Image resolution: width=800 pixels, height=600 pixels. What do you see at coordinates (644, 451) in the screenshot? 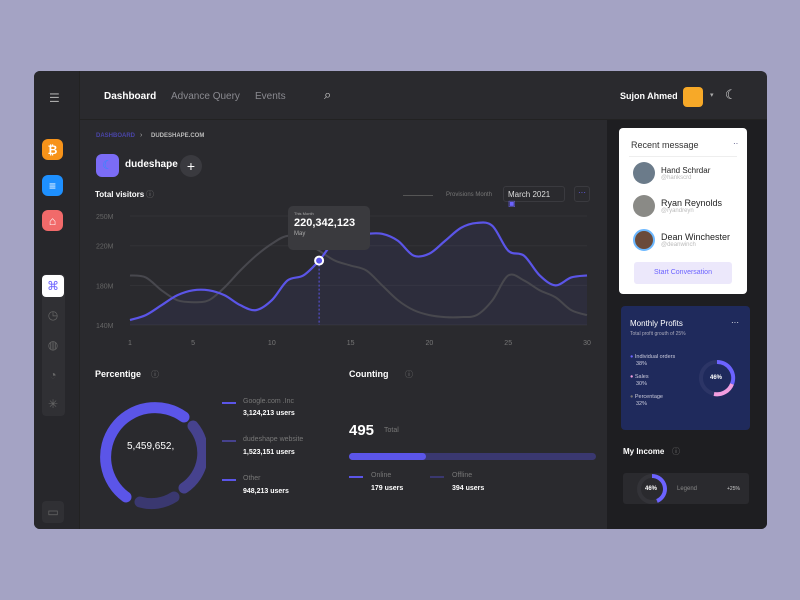
I see `income-title: My Income` at bounding box center [644, 451].